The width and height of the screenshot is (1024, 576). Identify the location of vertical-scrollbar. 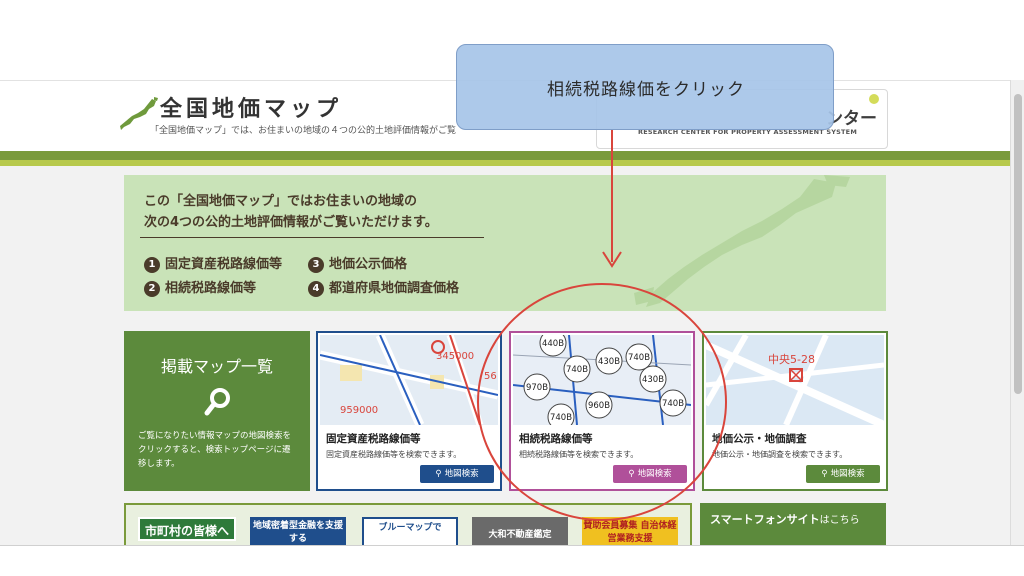
(1017, 312).